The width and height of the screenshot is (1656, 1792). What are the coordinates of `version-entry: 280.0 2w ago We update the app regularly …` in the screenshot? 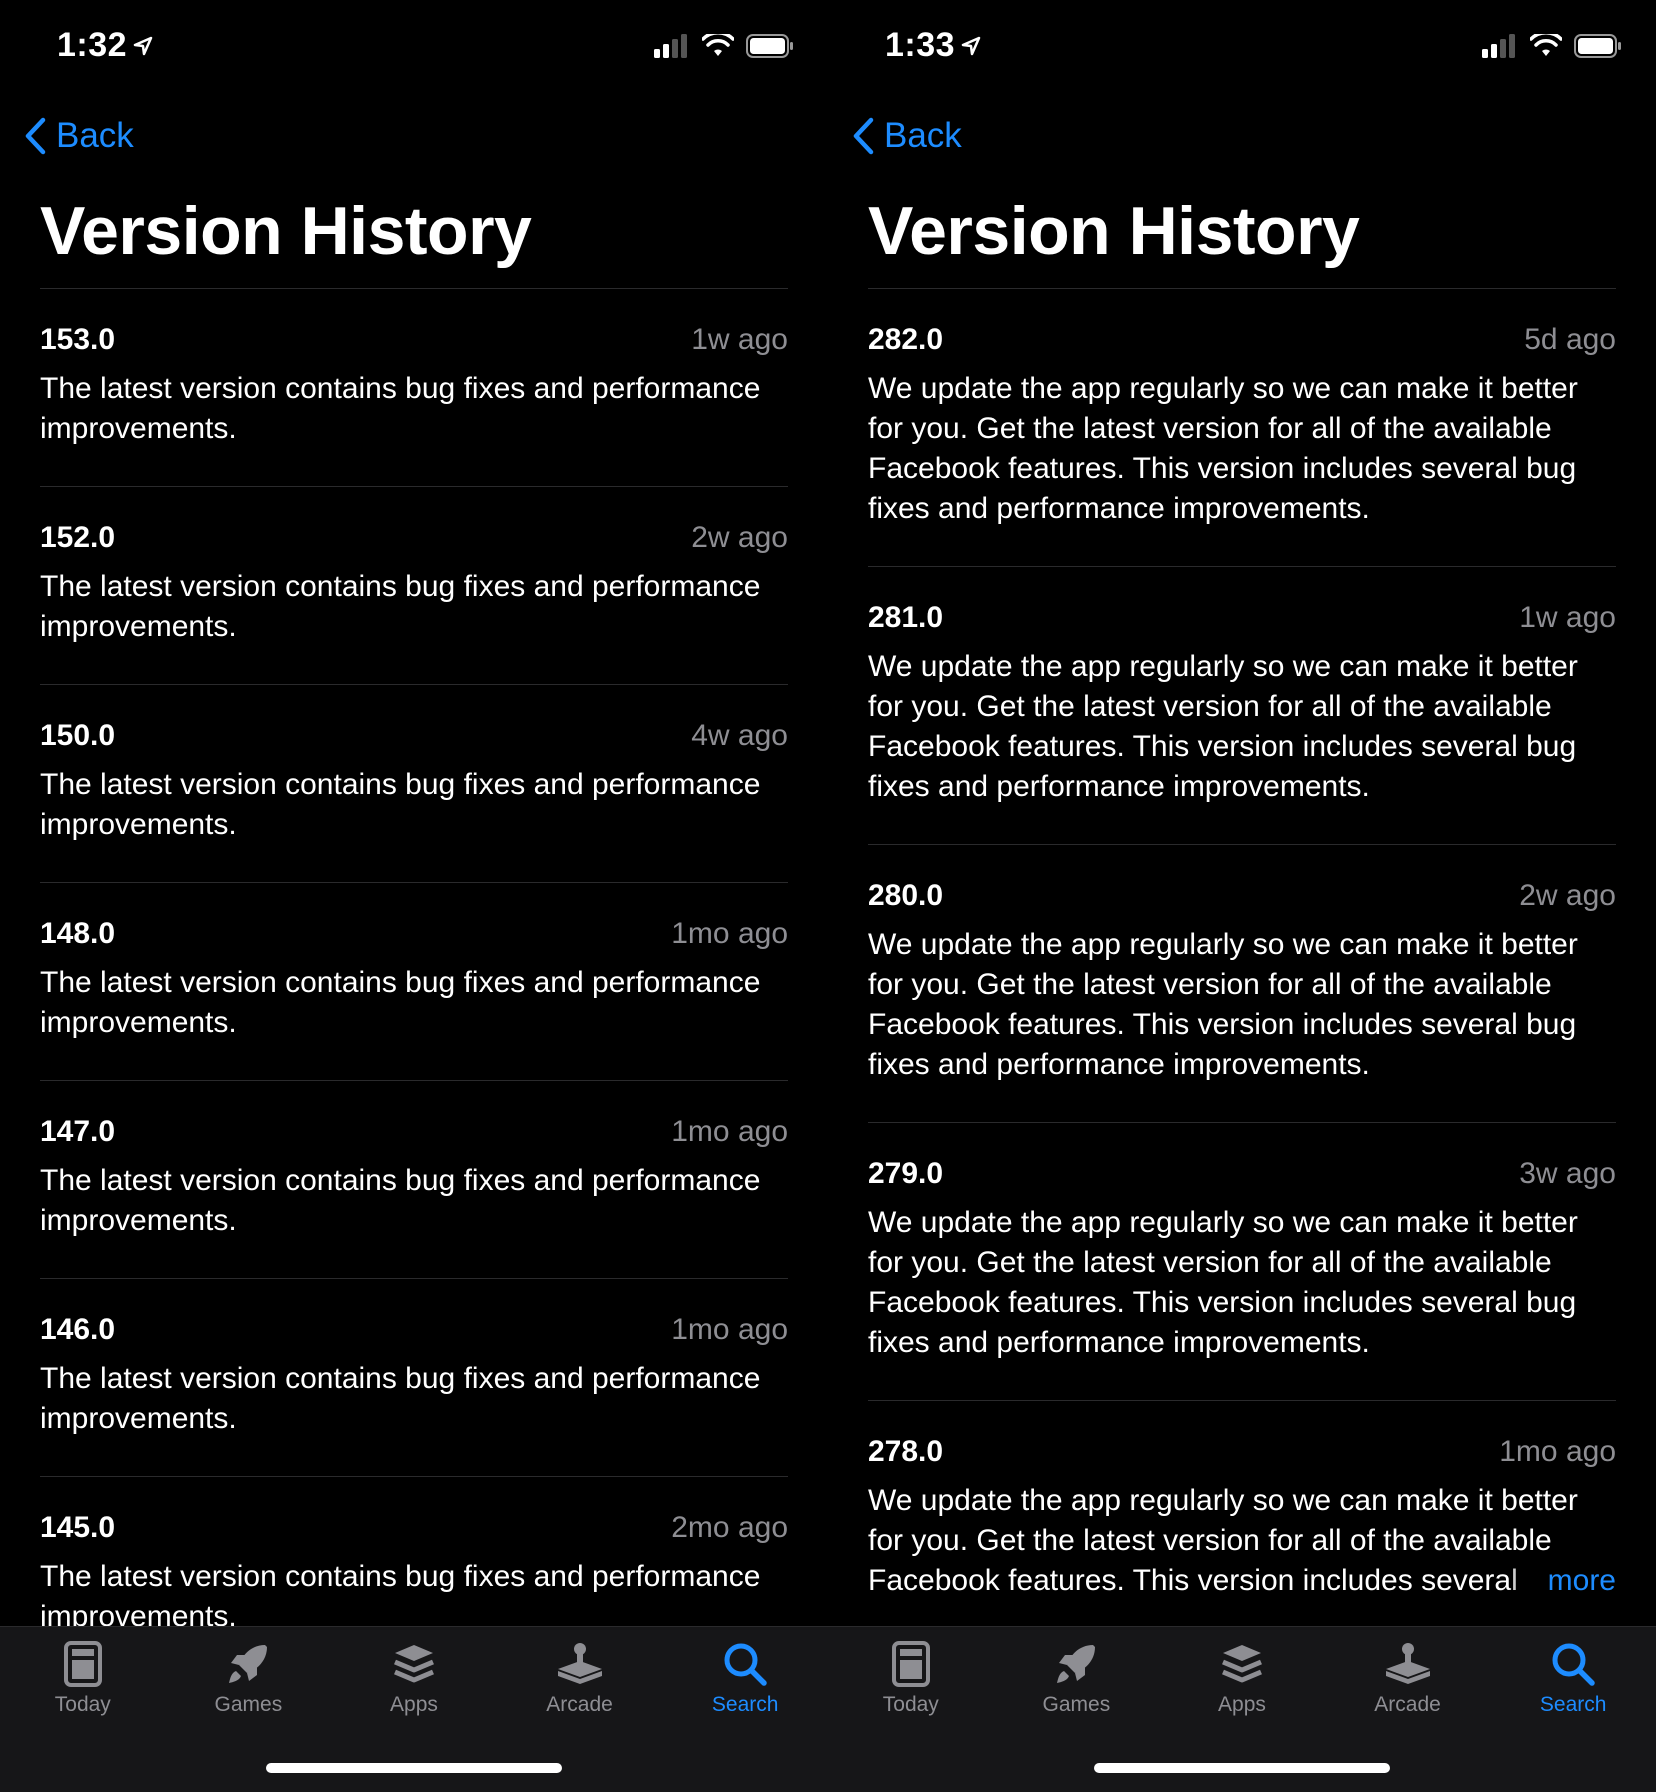 It's located at (1242, 983).